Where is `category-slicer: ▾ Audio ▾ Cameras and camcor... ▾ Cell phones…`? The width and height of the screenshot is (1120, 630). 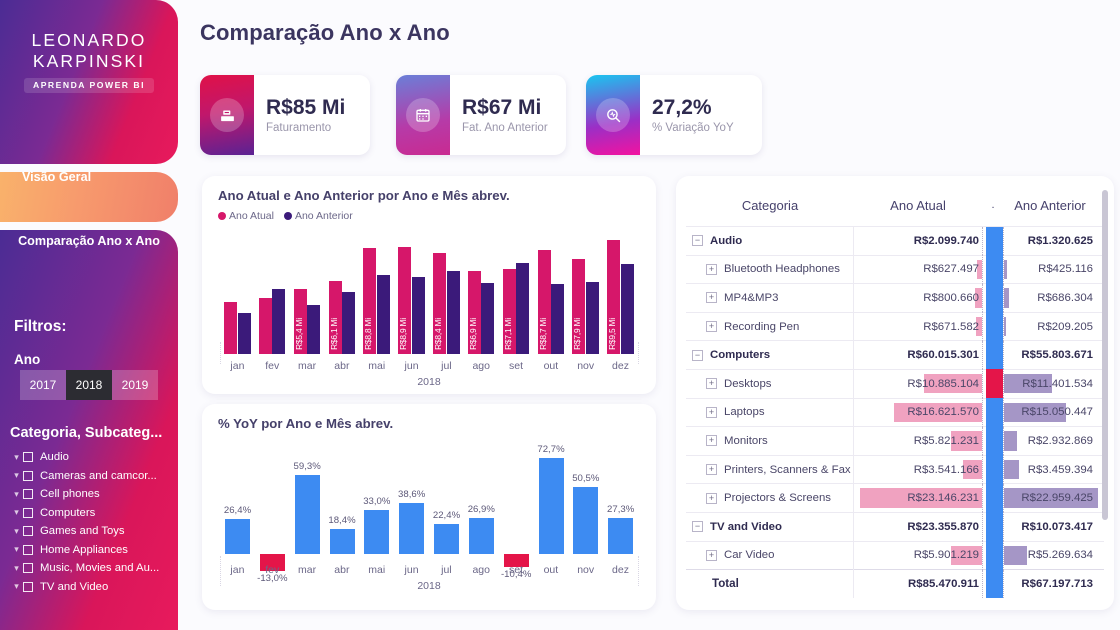 category-slicer: ▾ Audio ▾ Cameras and camcor... ▾ Cell phones… is located at coordinates (93, 522).